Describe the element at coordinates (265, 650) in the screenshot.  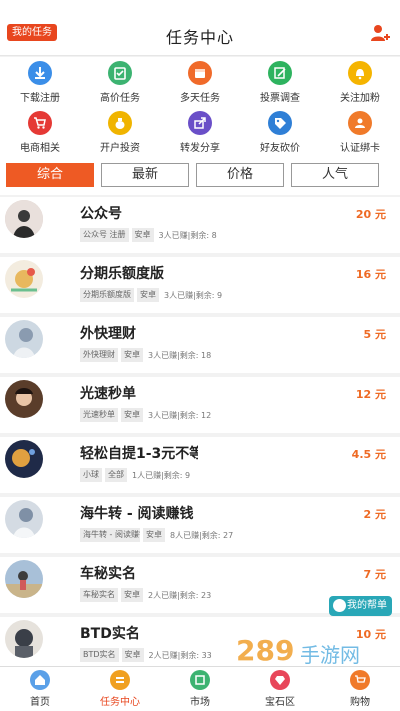
I see `watermark-number: 289` at that location.